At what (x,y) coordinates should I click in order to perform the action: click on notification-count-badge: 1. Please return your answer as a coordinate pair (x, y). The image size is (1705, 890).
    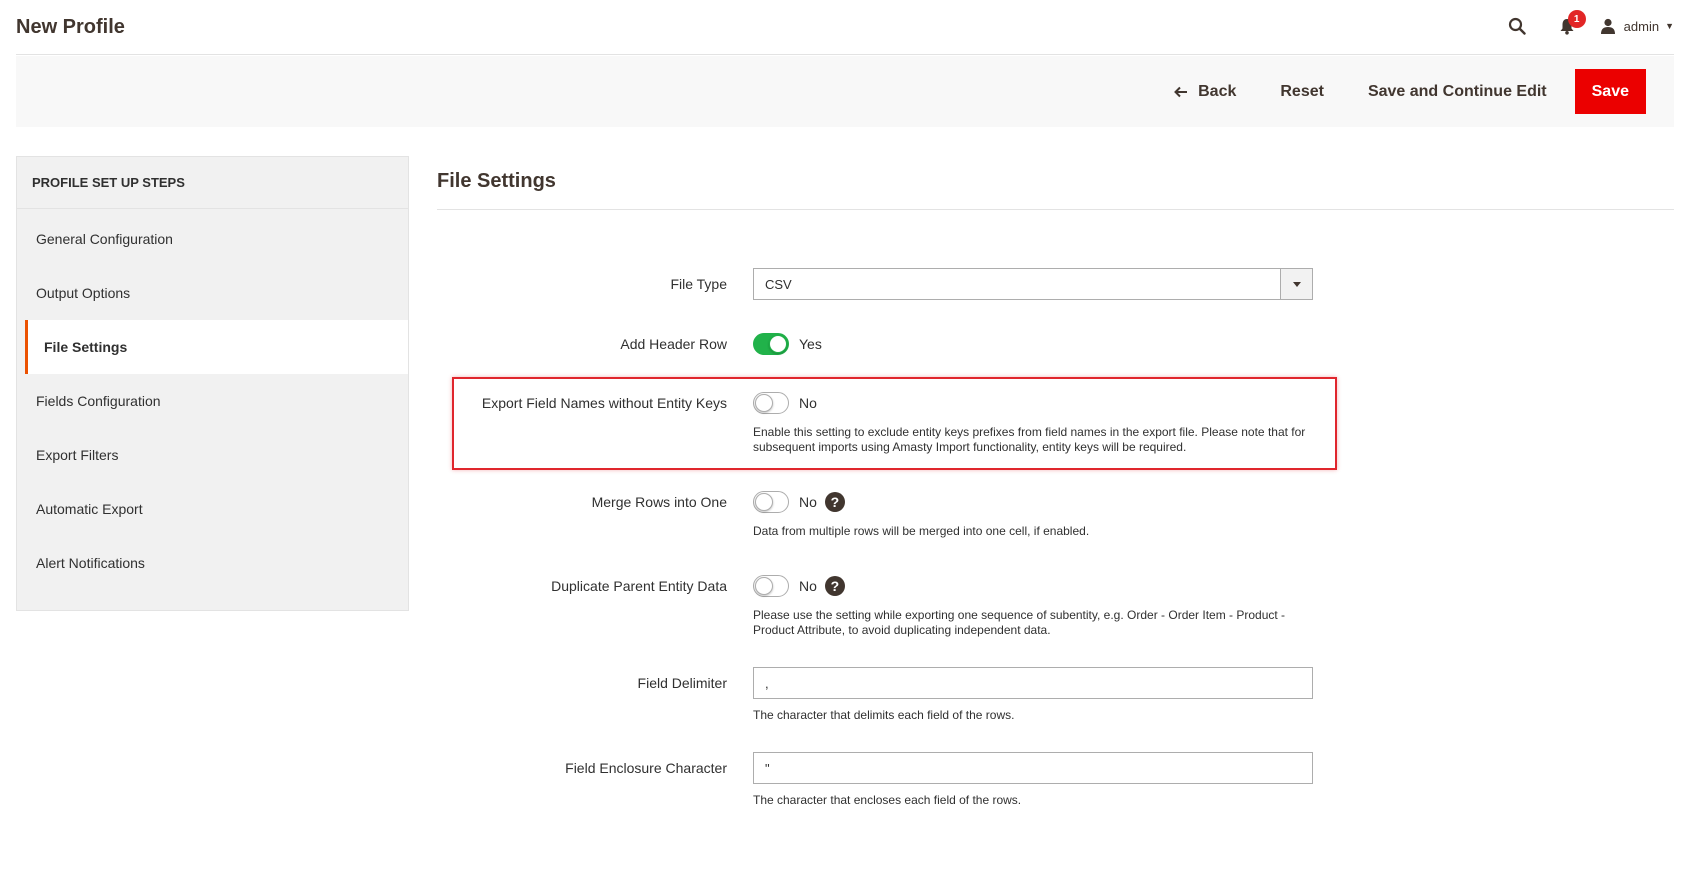
    Looking at the image, I should click on (1576, 19).